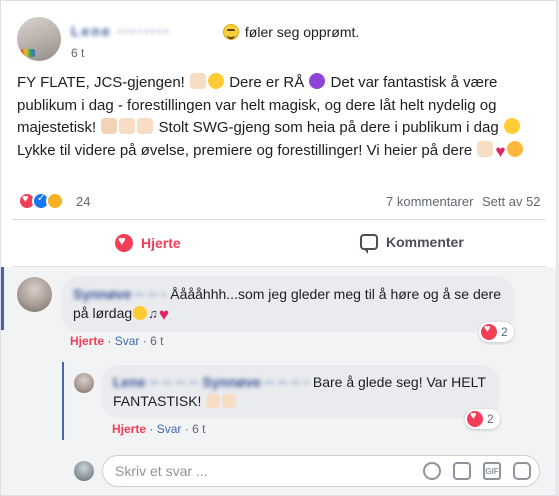  Describe the element at coordinates (369, 244) in the screenshot. I see `comment-bubble-icon` at that location.